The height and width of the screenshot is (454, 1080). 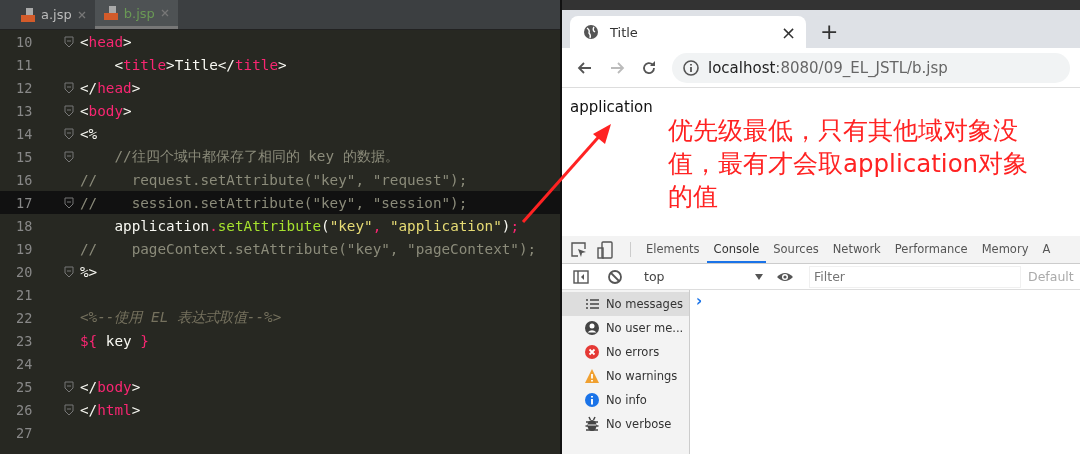 What do you see at coordinates (274, 179) in the screenshot?
I see `code-line: // request.setAttribute("key", "request");` at bounding box center [274, 179].